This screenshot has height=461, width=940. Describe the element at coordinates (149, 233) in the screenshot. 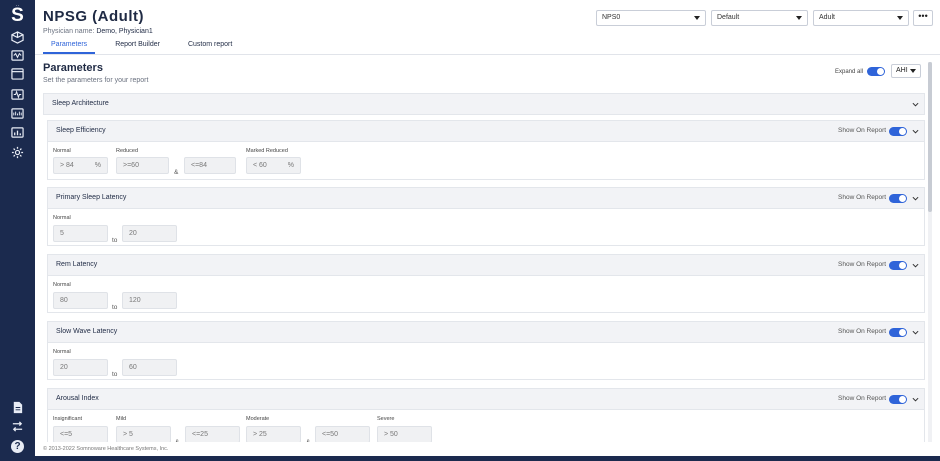

I see `range-max-input: 20` at that location.